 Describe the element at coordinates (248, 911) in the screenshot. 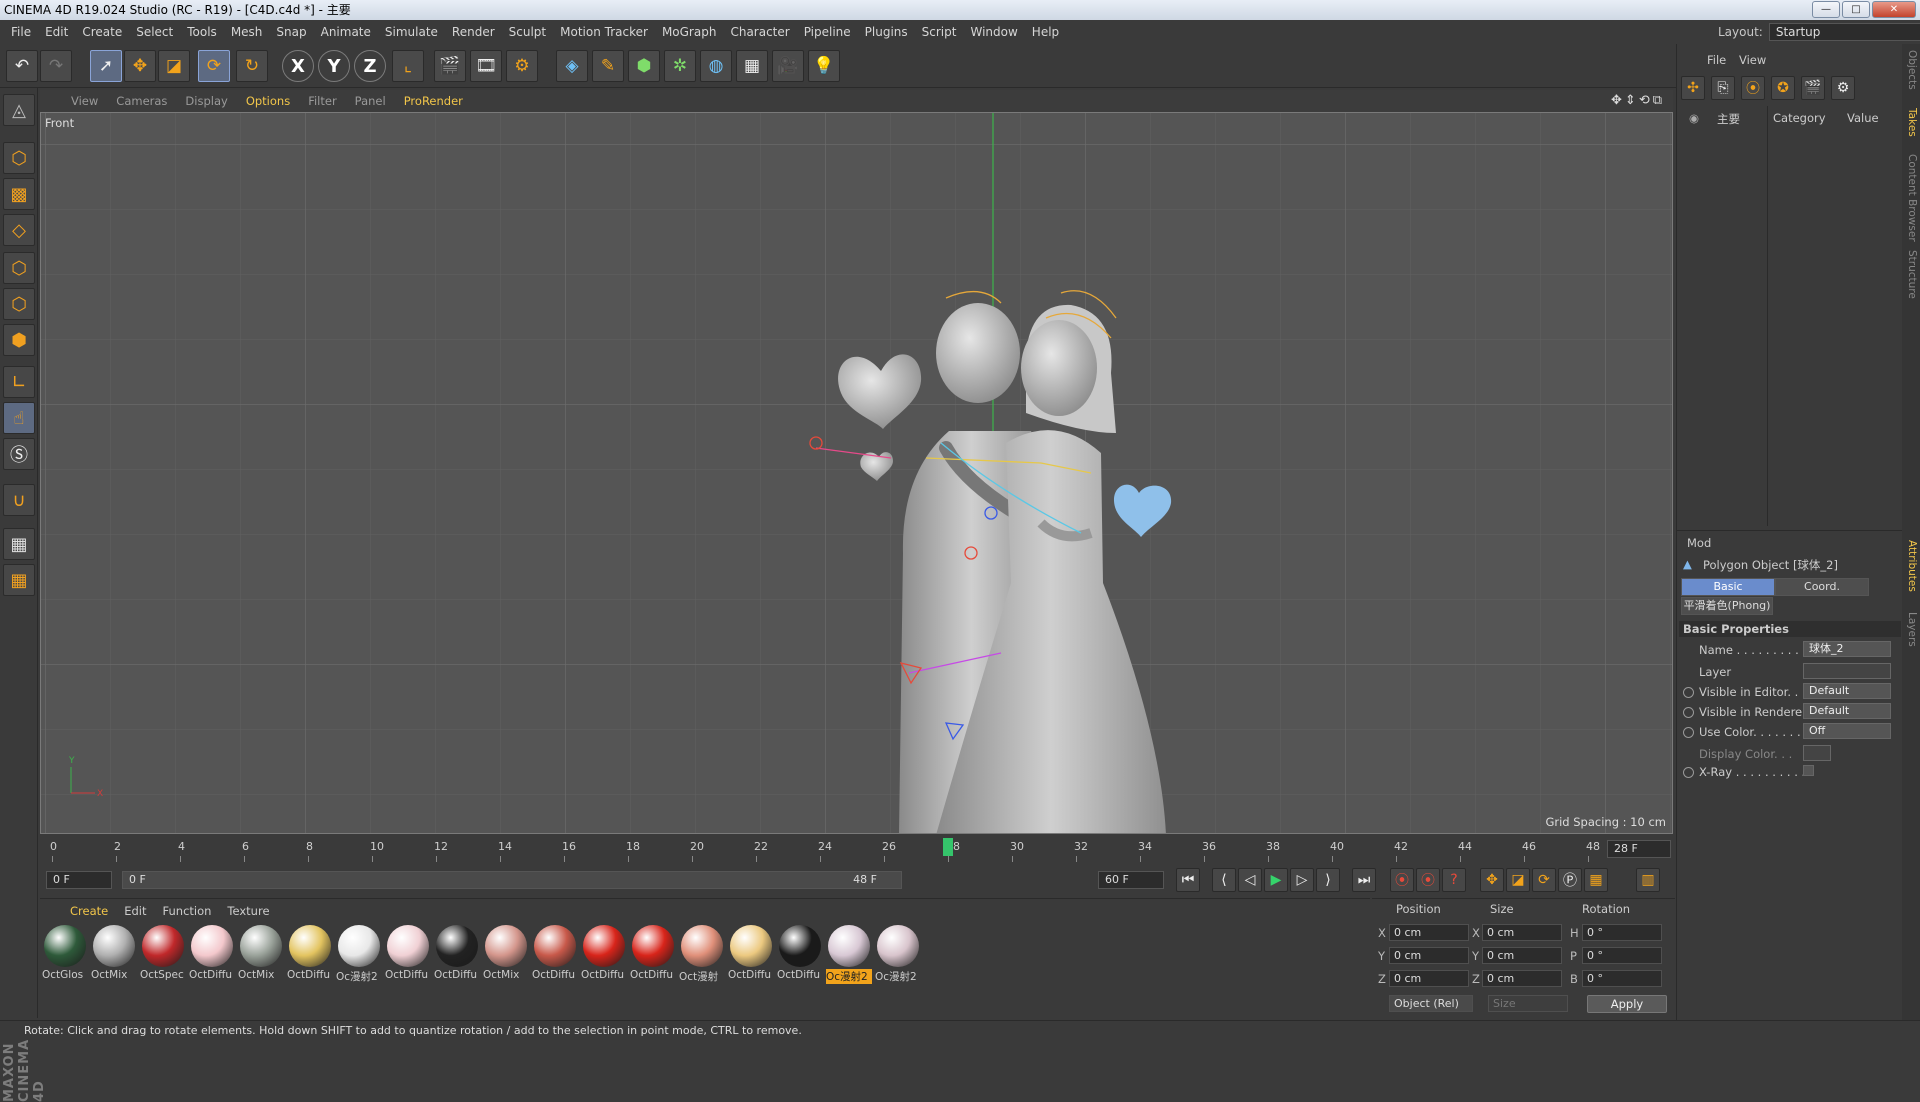

I see `material-menu-texture: Texture` at that location.